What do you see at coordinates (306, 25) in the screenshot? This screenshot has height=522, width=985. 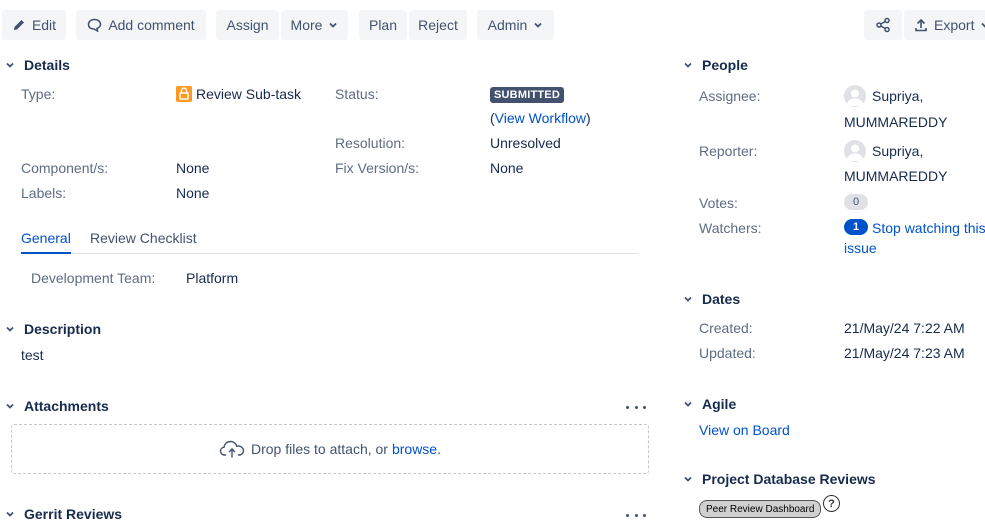 I see `more-label: More` at bounding box center [306, 25].